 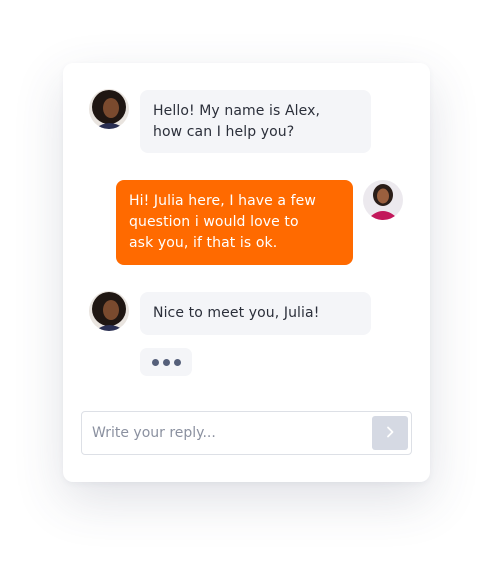 I want to click on user-avatar, so click(x=383, y=200).